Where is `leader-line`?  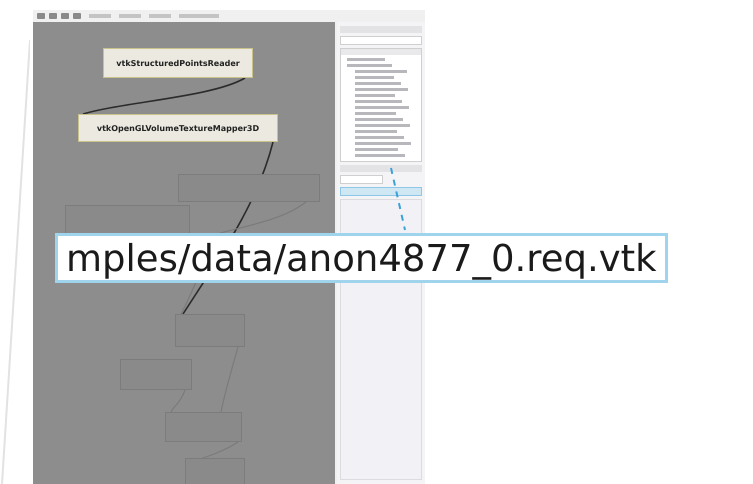 leader-line is located at coordinates (399, 199).